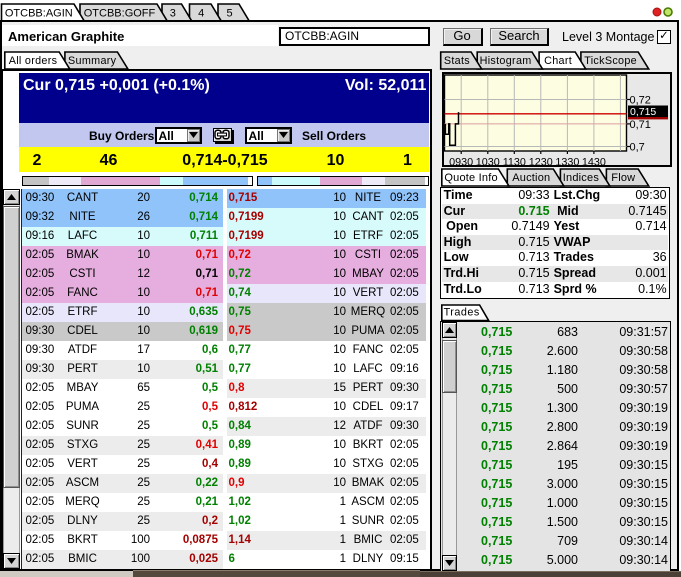 This screenshot has width=681, height=577. Describe the element at coordinates (462, 313) in the screenshot. I see `svg-text: Trades` at that location.